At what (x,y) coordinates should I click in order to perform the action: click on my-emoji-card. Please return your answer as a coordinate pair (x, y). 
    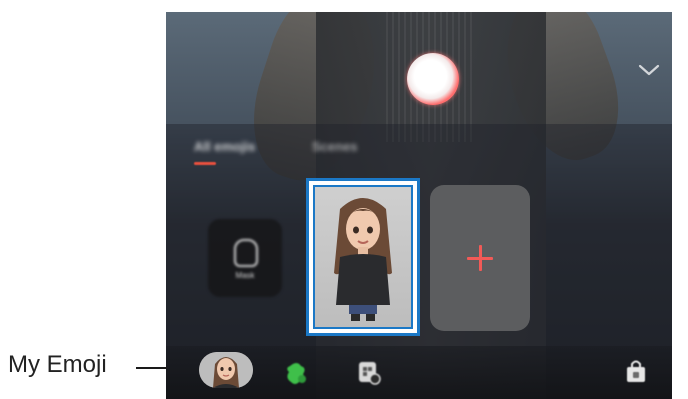
    Looking at the image, I should click on (363, 257).